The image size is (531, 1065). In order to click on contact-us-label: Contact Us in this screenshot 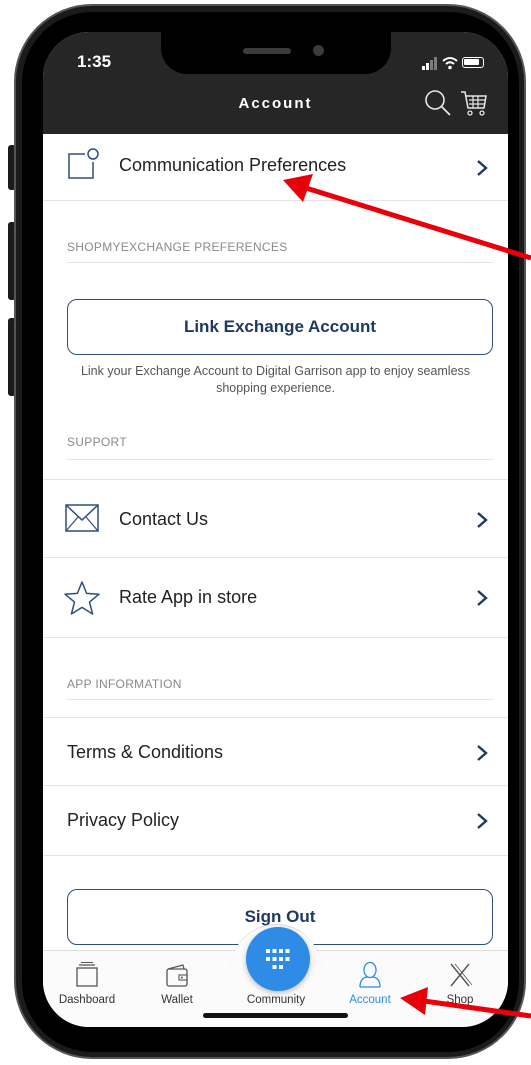, I will do `click(164, 519)`.